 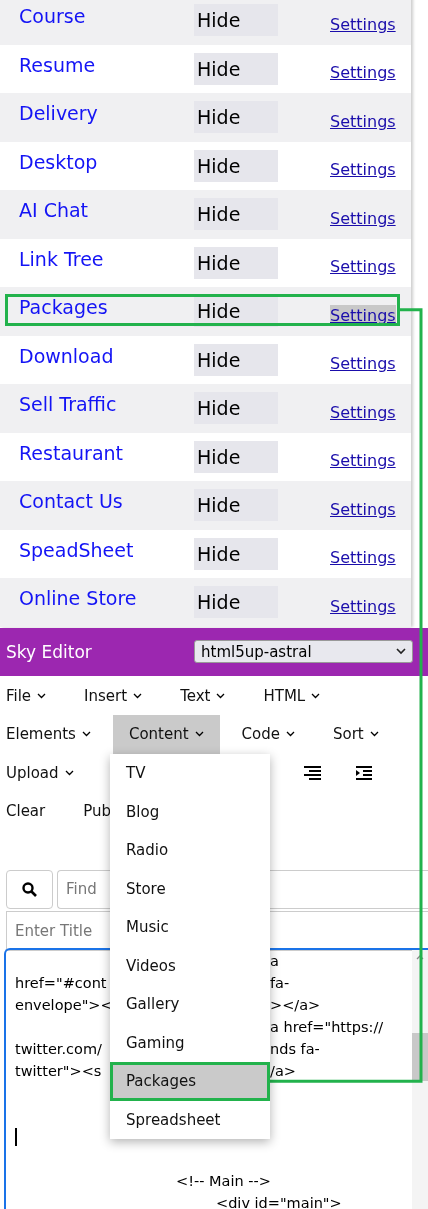 What do you see at coordinates (68, 404) in the screenshot?
I see `app-name: Sell Traffic` at bounding box center [68, 404].